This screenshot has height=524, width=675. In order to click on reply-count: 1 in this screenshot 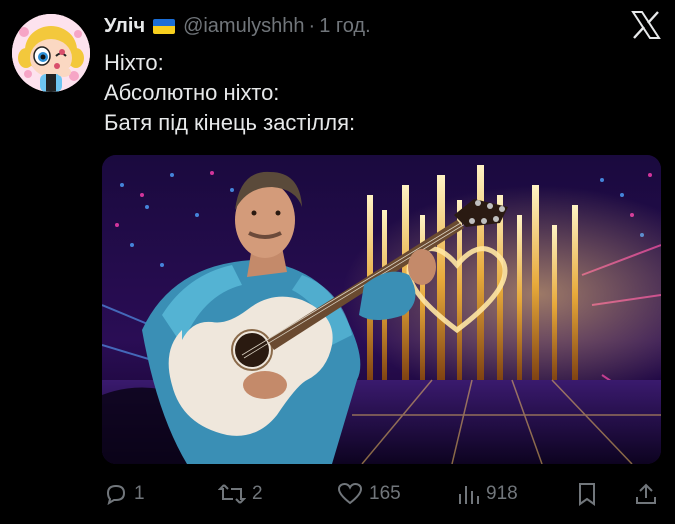, I will do `click(139, 493)`.